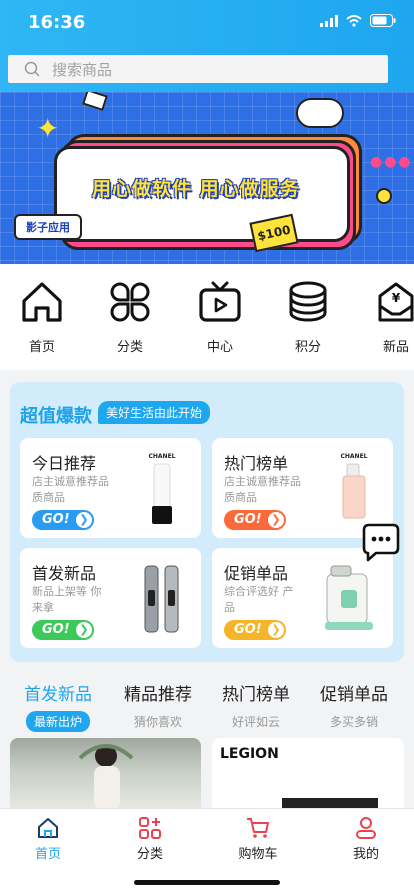 Image resolution: width=414 pixels, height=896 pixels. What do you see at coordinates (320, 113) in the screenshot?
I see `cloud-icon` at bounding box center [320, 113].